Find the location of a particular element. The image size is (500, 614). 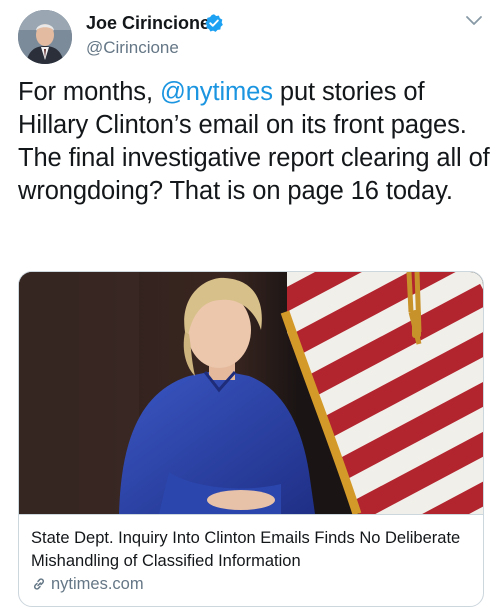

author-handle: @Cirincione is located at coordinates (132, 48).